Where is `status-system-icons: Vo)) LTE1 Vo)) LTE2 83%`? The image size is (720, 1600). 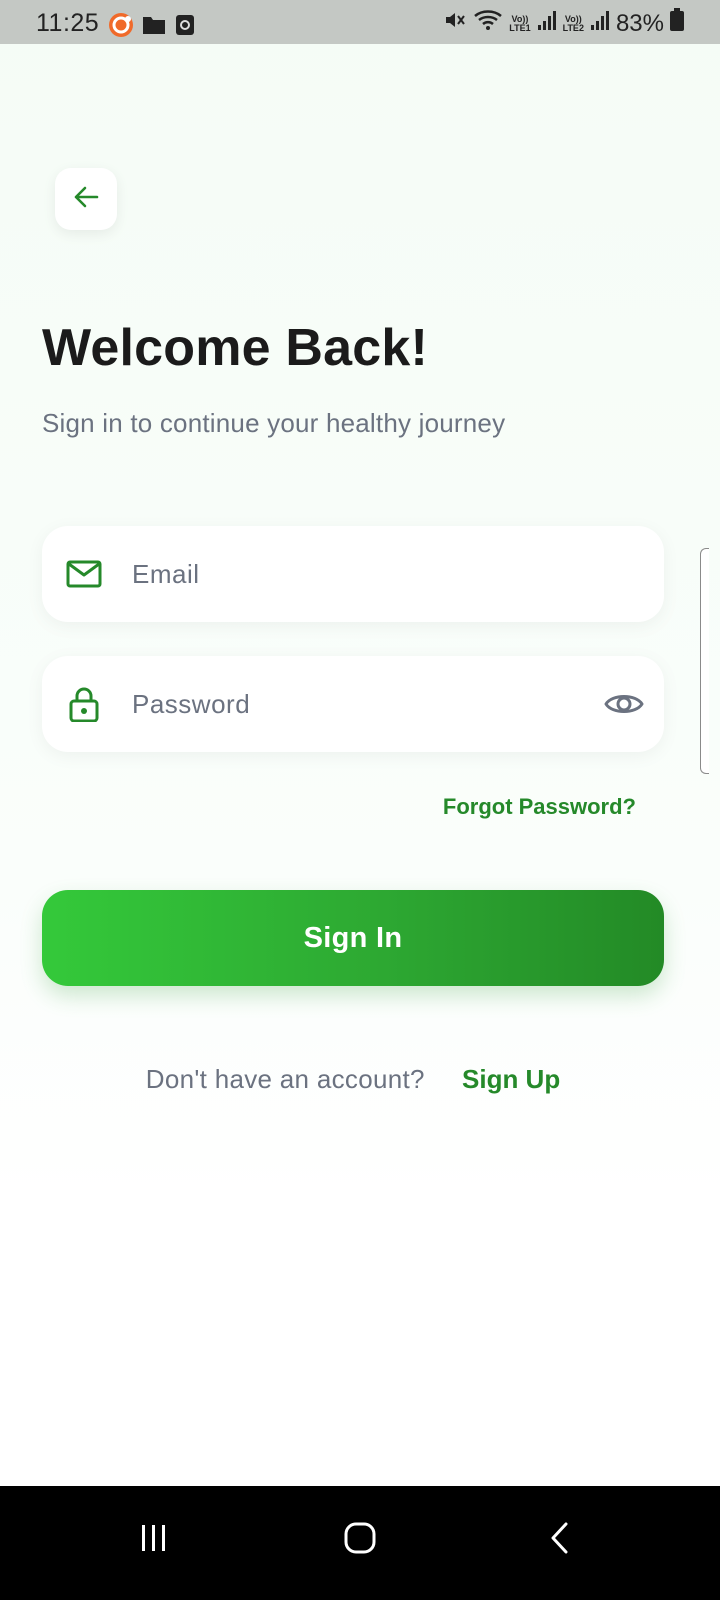 status-system-icons: Vo)) LTE1 Vo)) LTE2 83% is located at coordinates (563, 23).